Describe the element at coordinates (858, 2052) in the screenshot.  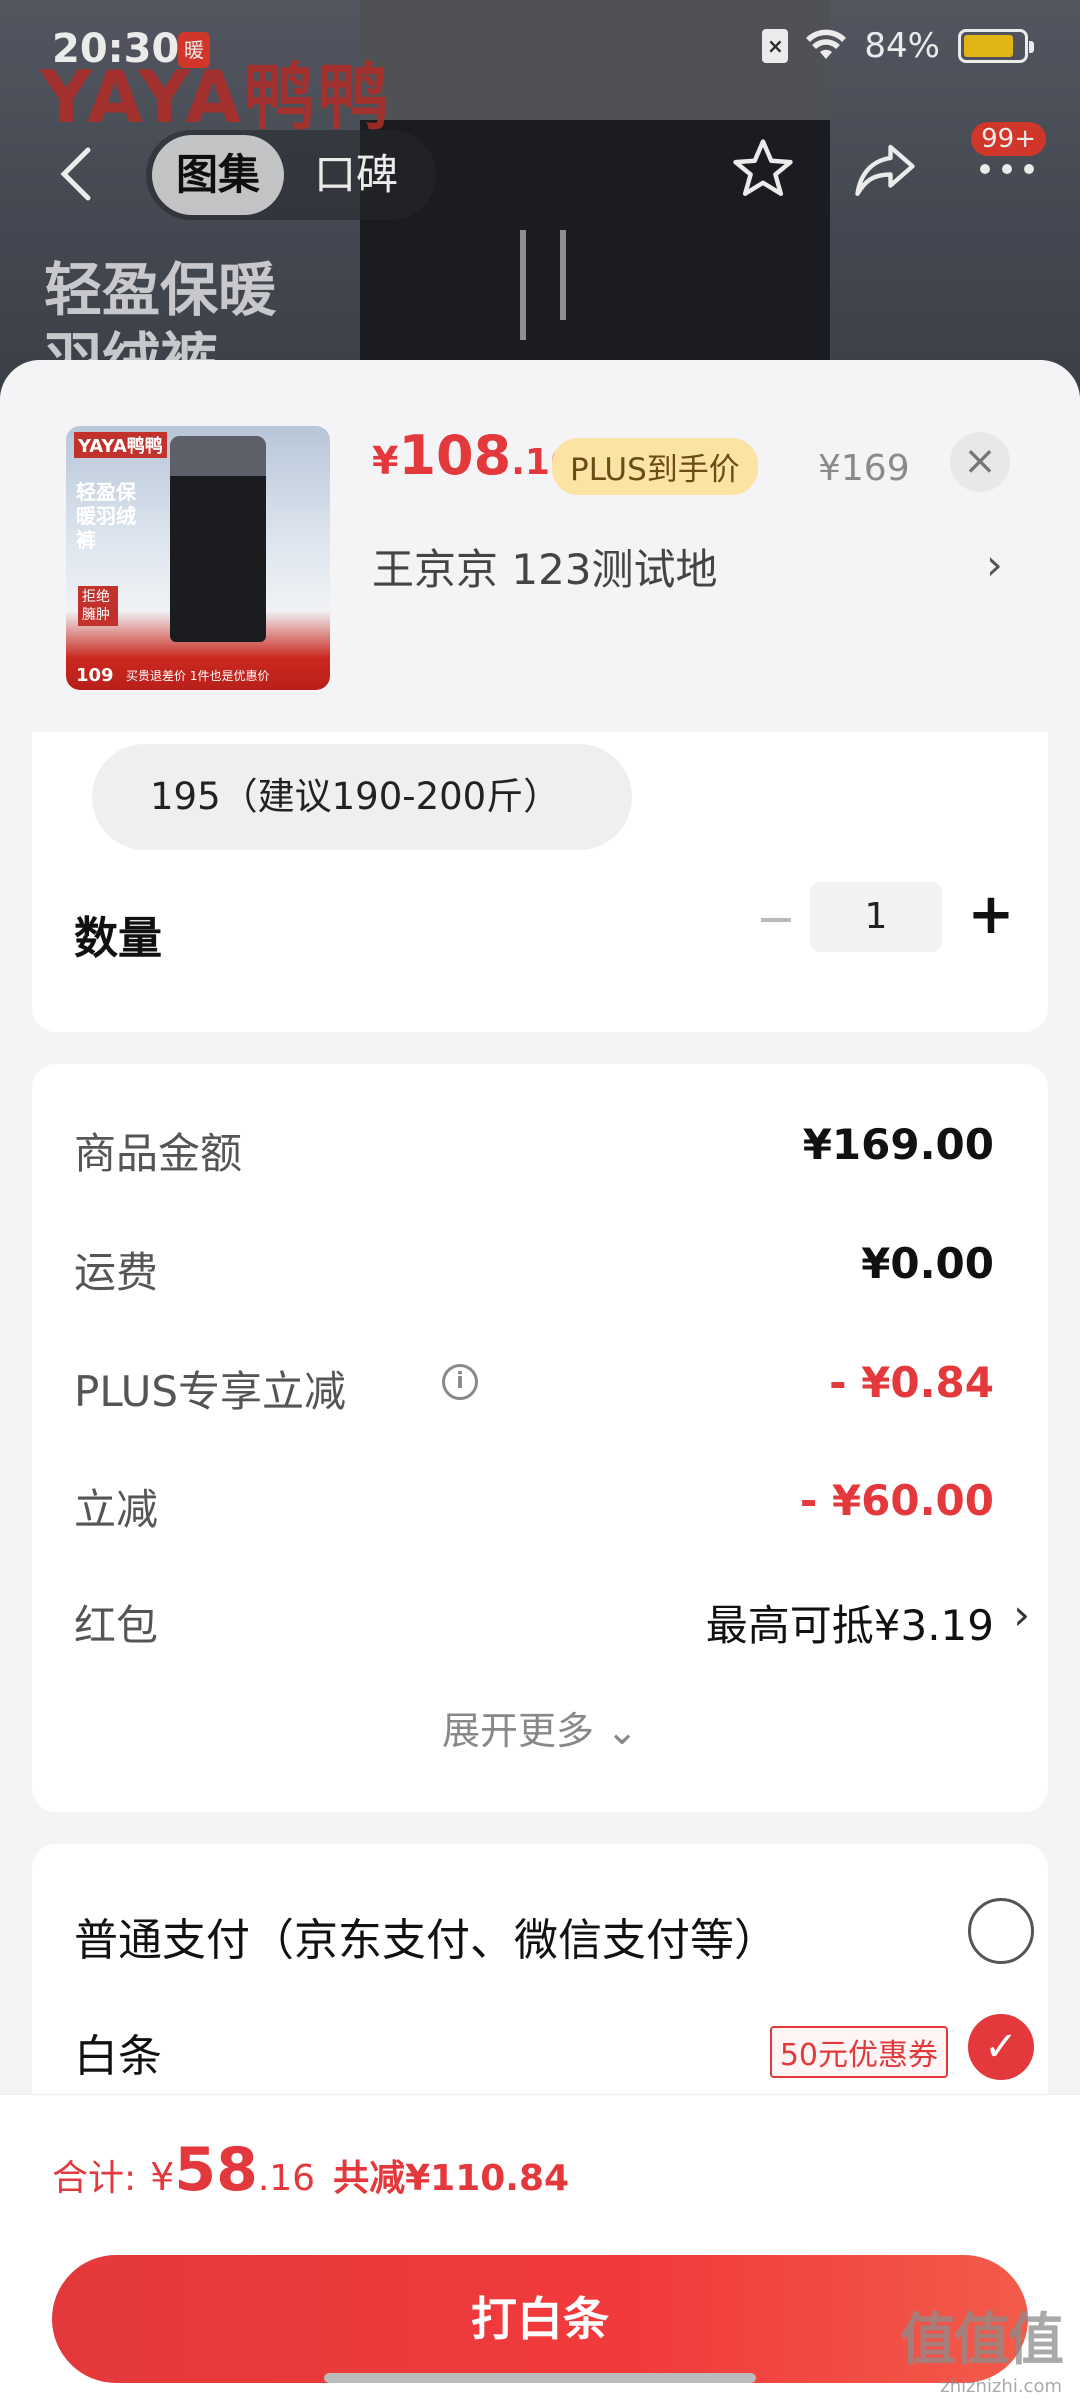
I see `coupon-badge: 50元优惠券` at that location.